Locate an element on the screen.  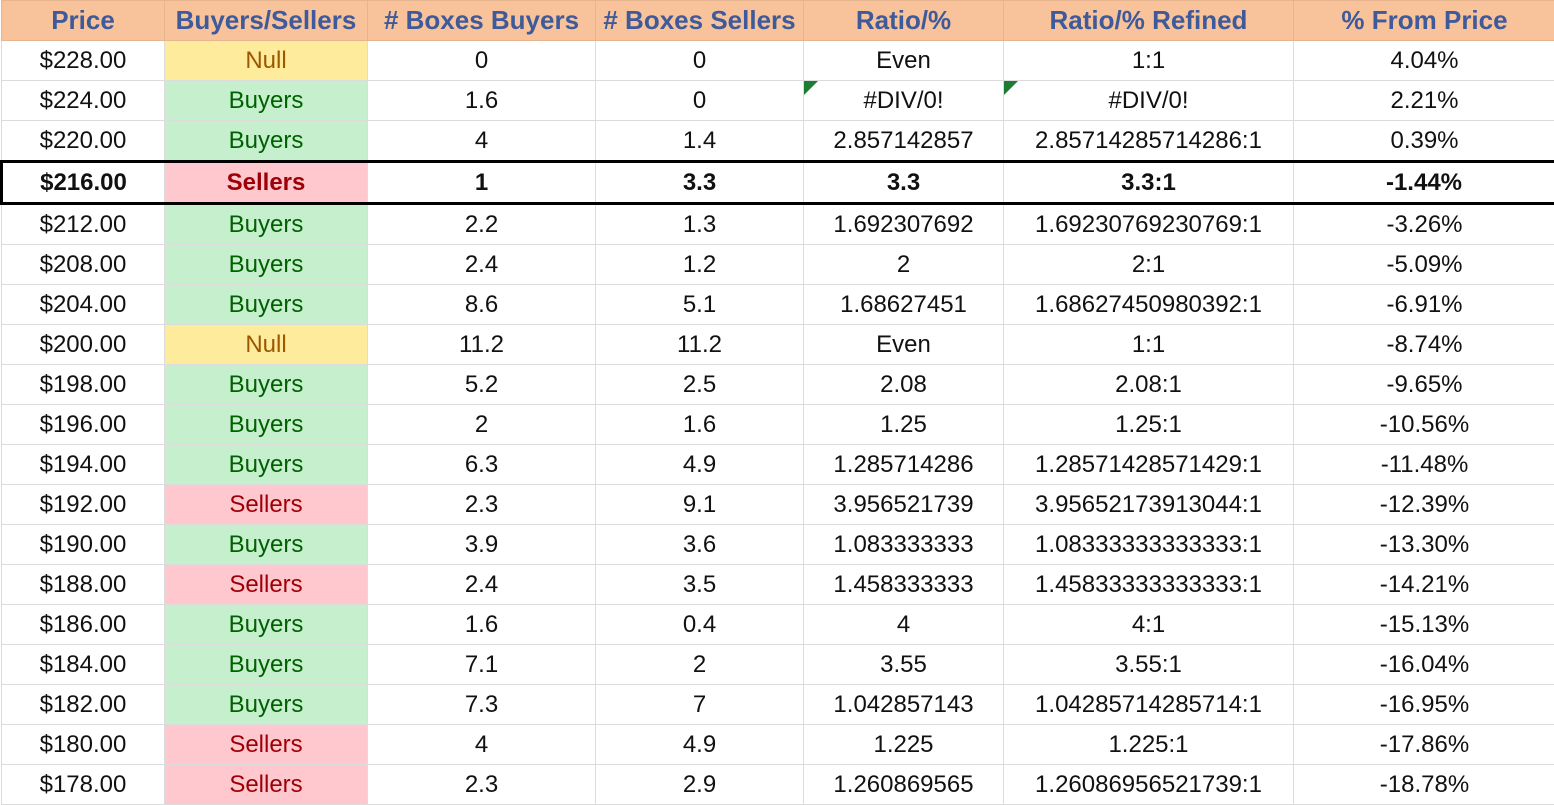
boxes-buyers-cell: 1 is located at coordinates (482, 183).